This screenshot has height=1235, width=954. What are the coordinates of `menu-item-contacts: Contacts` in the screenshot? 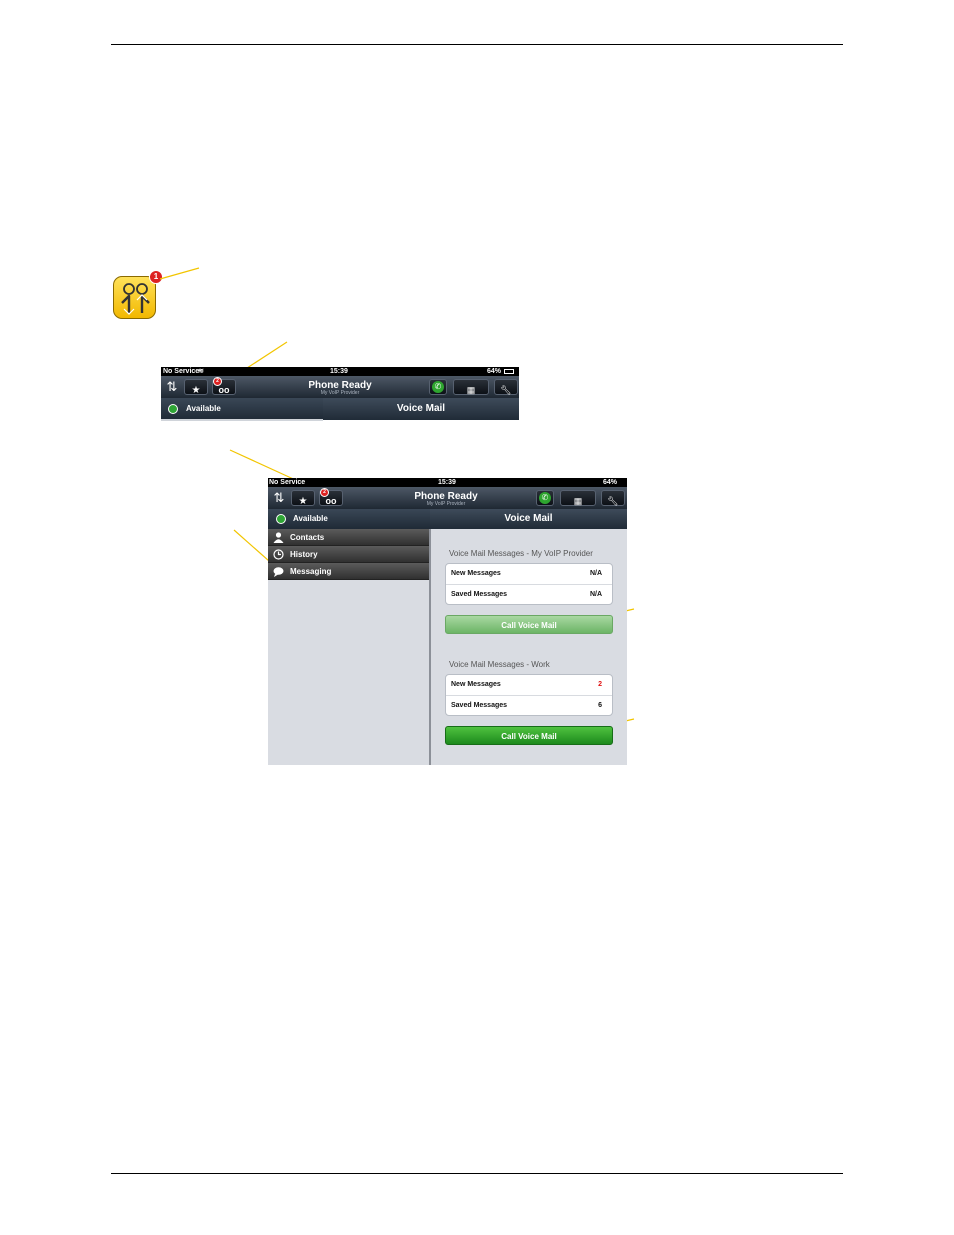 It's located at (349, 537).